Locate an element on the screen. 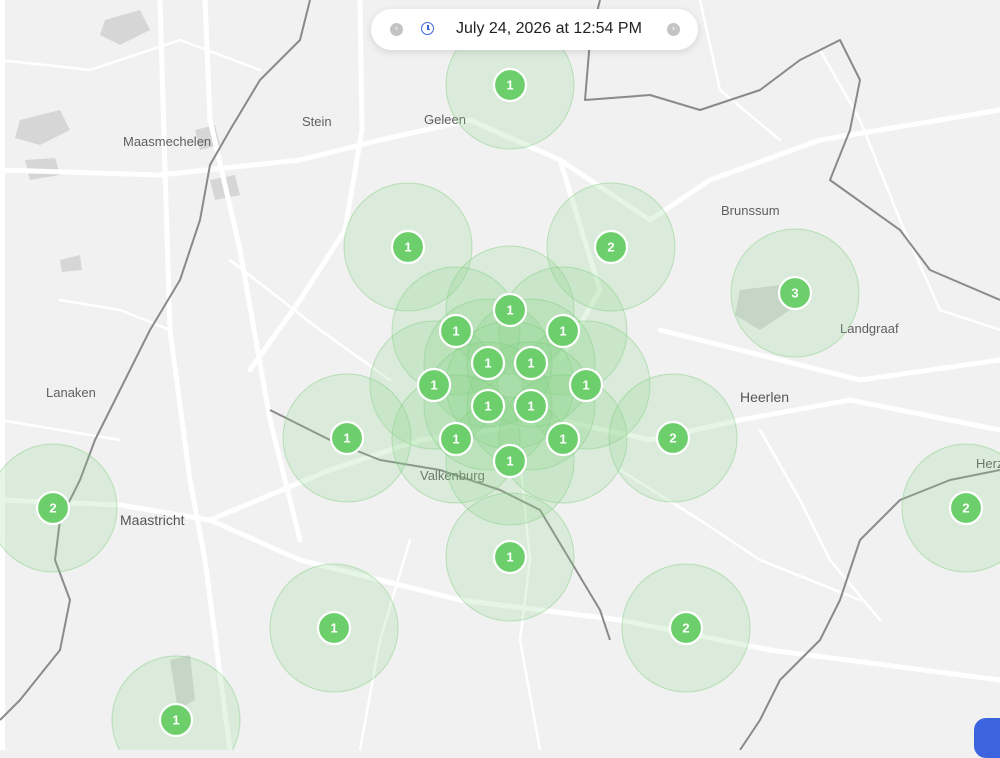 The image size is (1000, 758). datetime-label: July 24, 2026 at 12:54 PM is located at coordinates (549, 28).